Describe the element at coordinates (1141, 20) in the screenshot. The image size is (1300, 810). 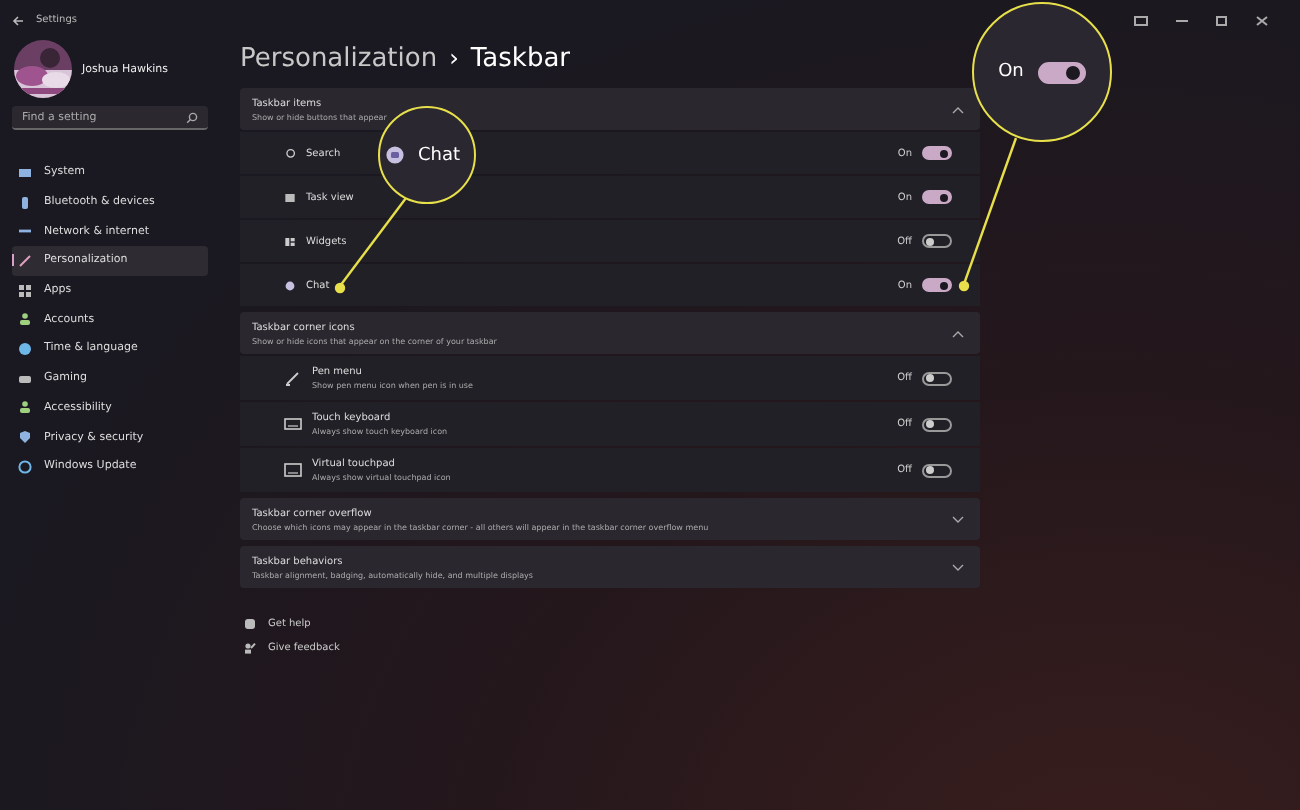
I see `snap-icon` at that location.